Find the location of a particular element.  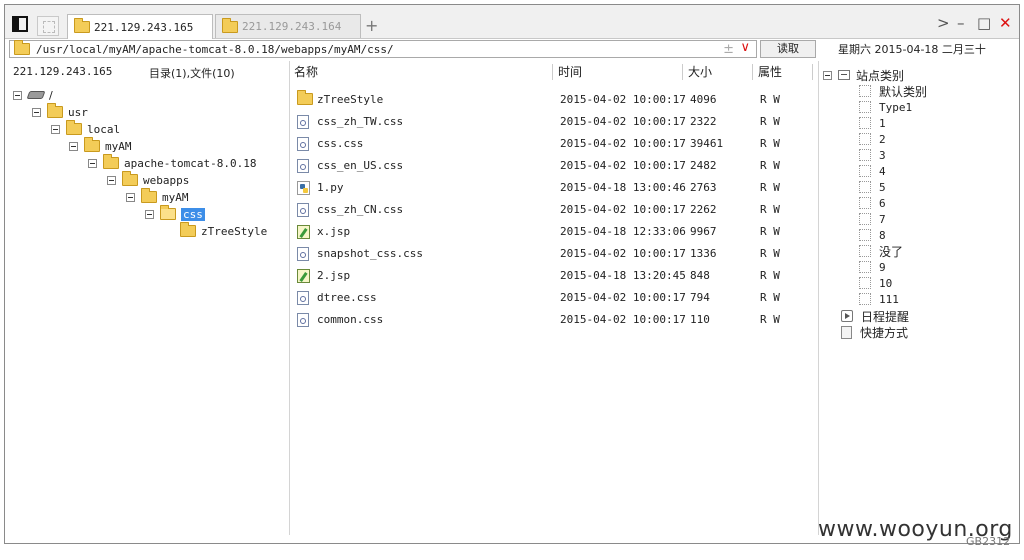

shortcuts-label: 快捷方式 is located at coordinates (884, 332).